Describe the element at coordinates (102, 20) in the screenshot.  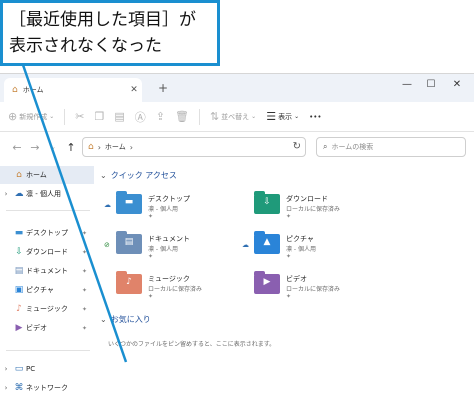
I see `callout-line-1: ［最近使用した項目］が` at that location.